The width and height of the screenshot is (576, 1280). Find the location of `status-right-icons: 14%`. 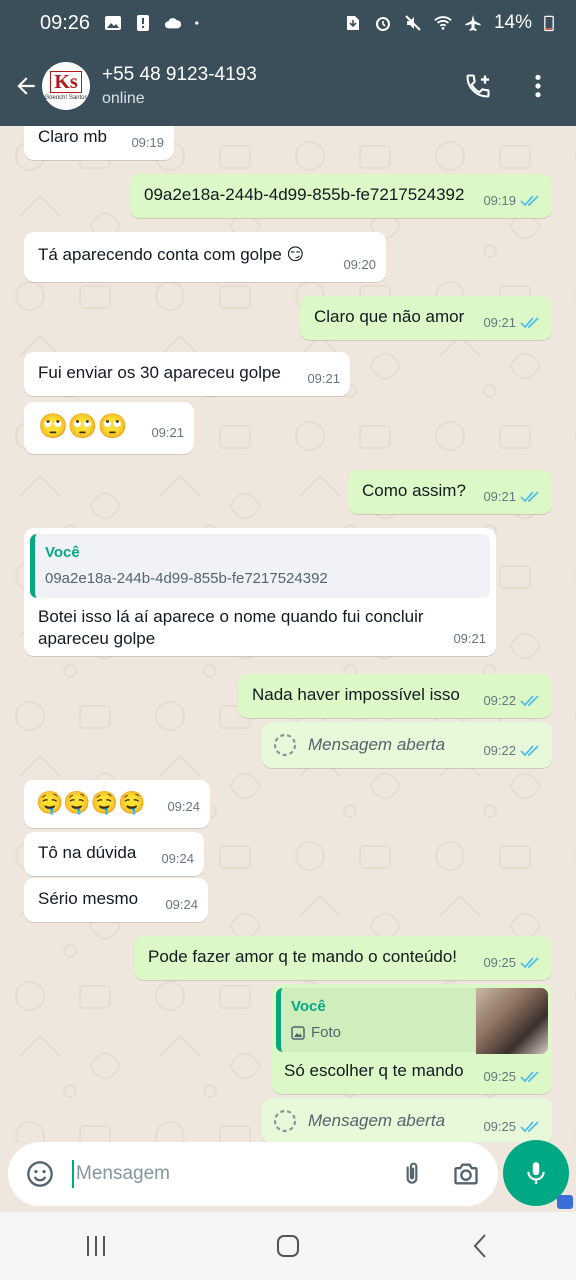

status-right-icons: 14% is located at coordinates (449, 23).